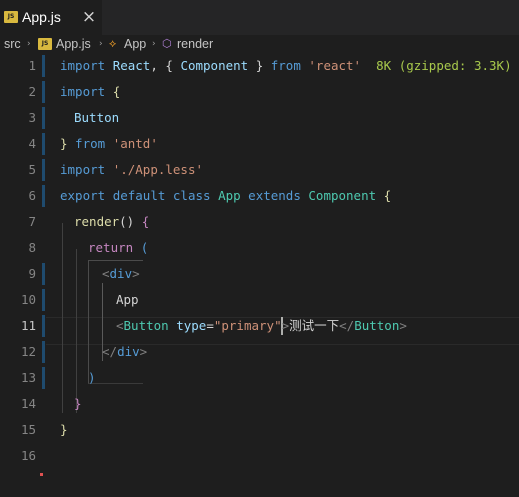  I want to click on code-token: 8K (gzipped: 3.3K), so click(436, 65).